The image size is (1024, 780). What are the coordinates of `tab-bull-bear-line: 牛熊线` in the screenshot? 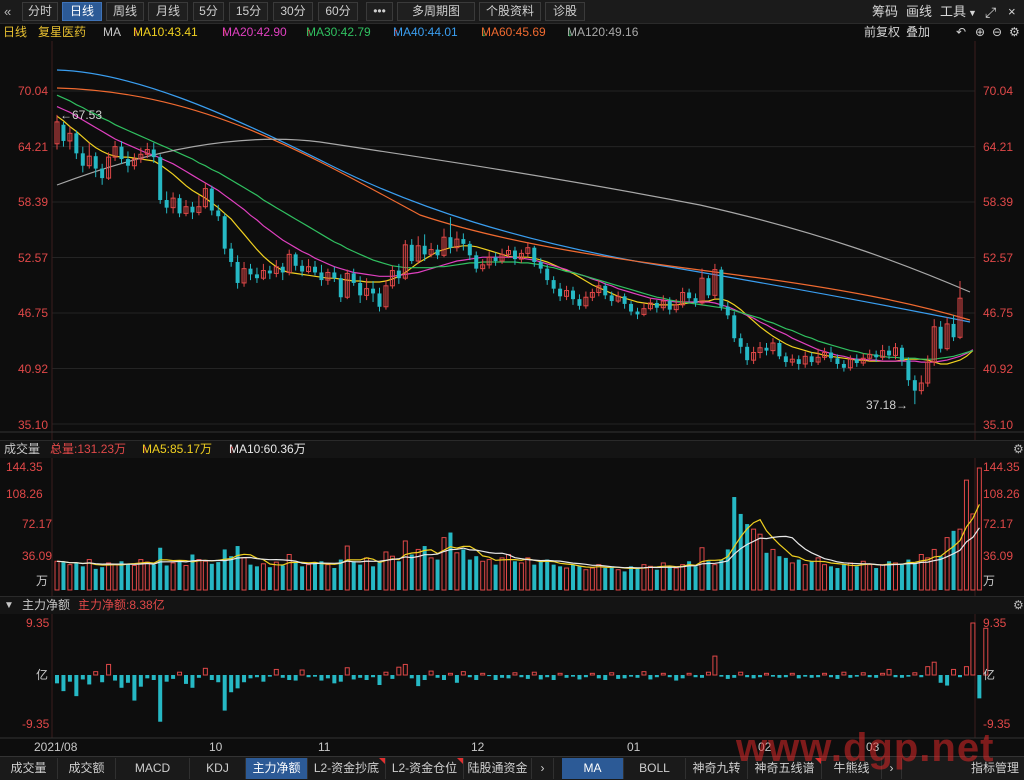 It's located at (852, 768).